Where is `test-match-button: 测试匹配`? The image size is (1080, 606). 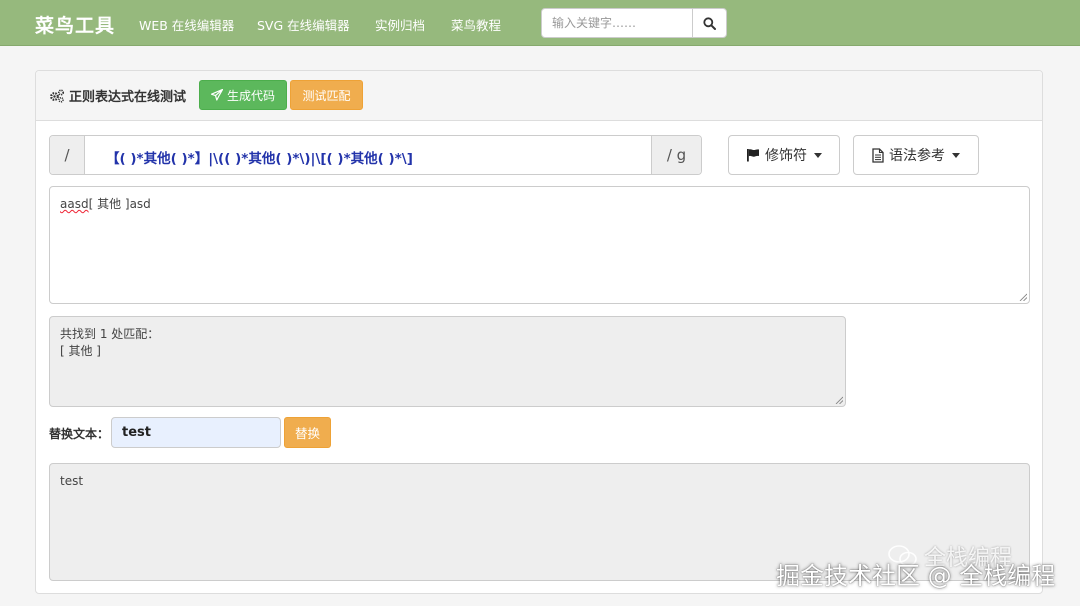 test-match-button: 测试匹配 is located at coordinates (326, 95).